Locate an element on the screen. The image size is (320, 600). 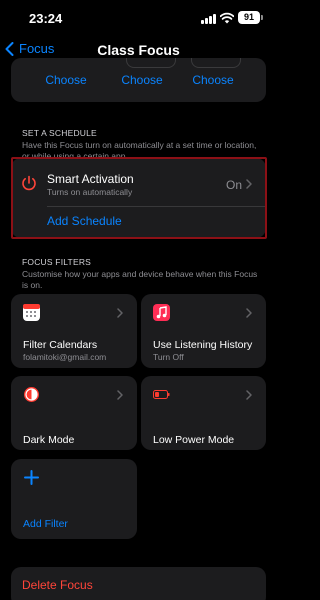
status-time: 23:24 is located at coordinates (46, 18).